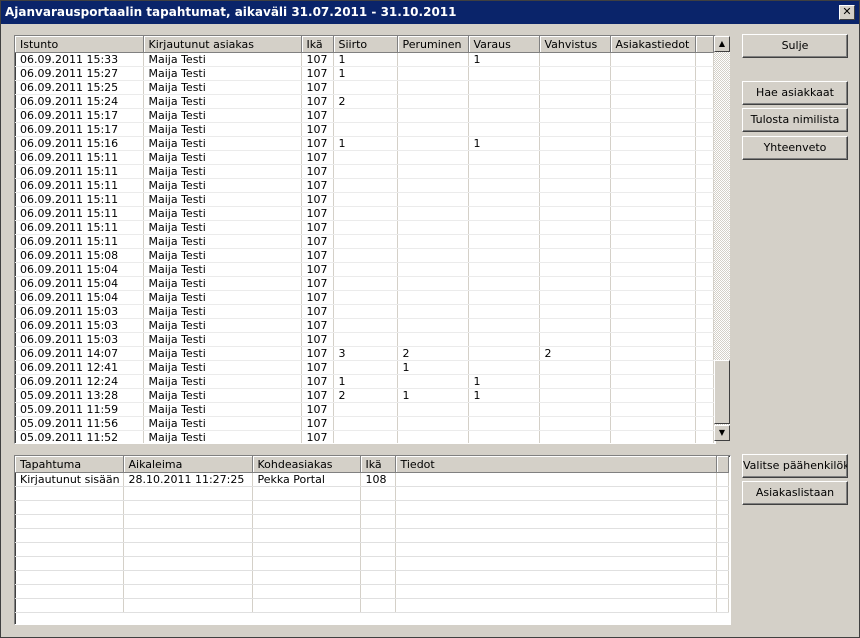 The image size is (860, 638). What do you see at coordinates (69, 464) in the screenshot?
I see `column-header: Tapahtuma` at bounding box center [69, 464].